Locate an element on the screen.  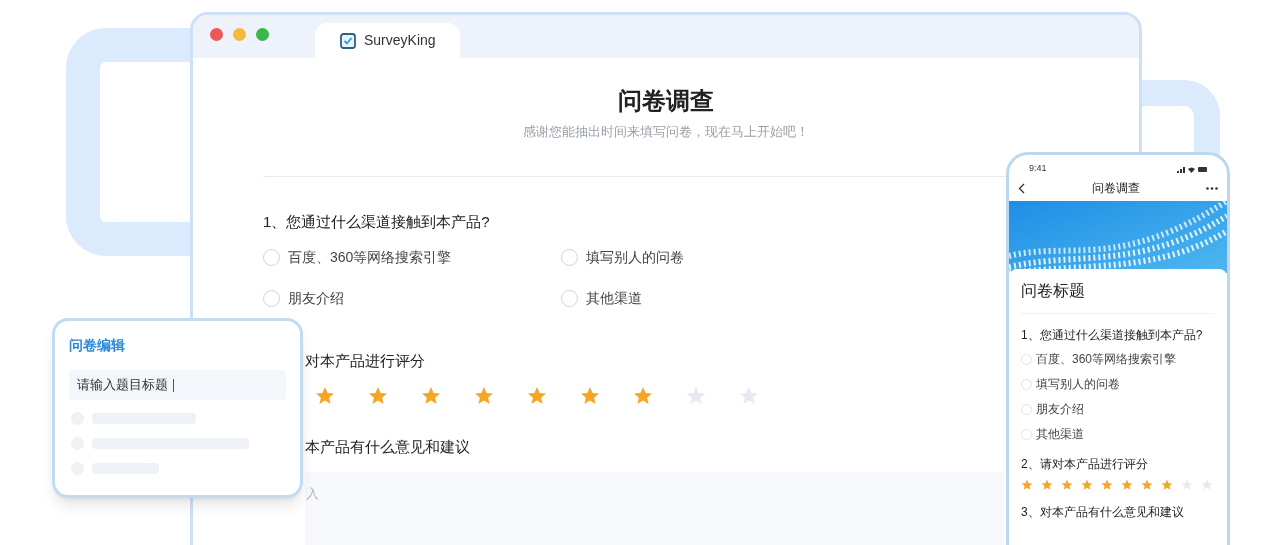
text-cursor is located at coordinates (173, 385).